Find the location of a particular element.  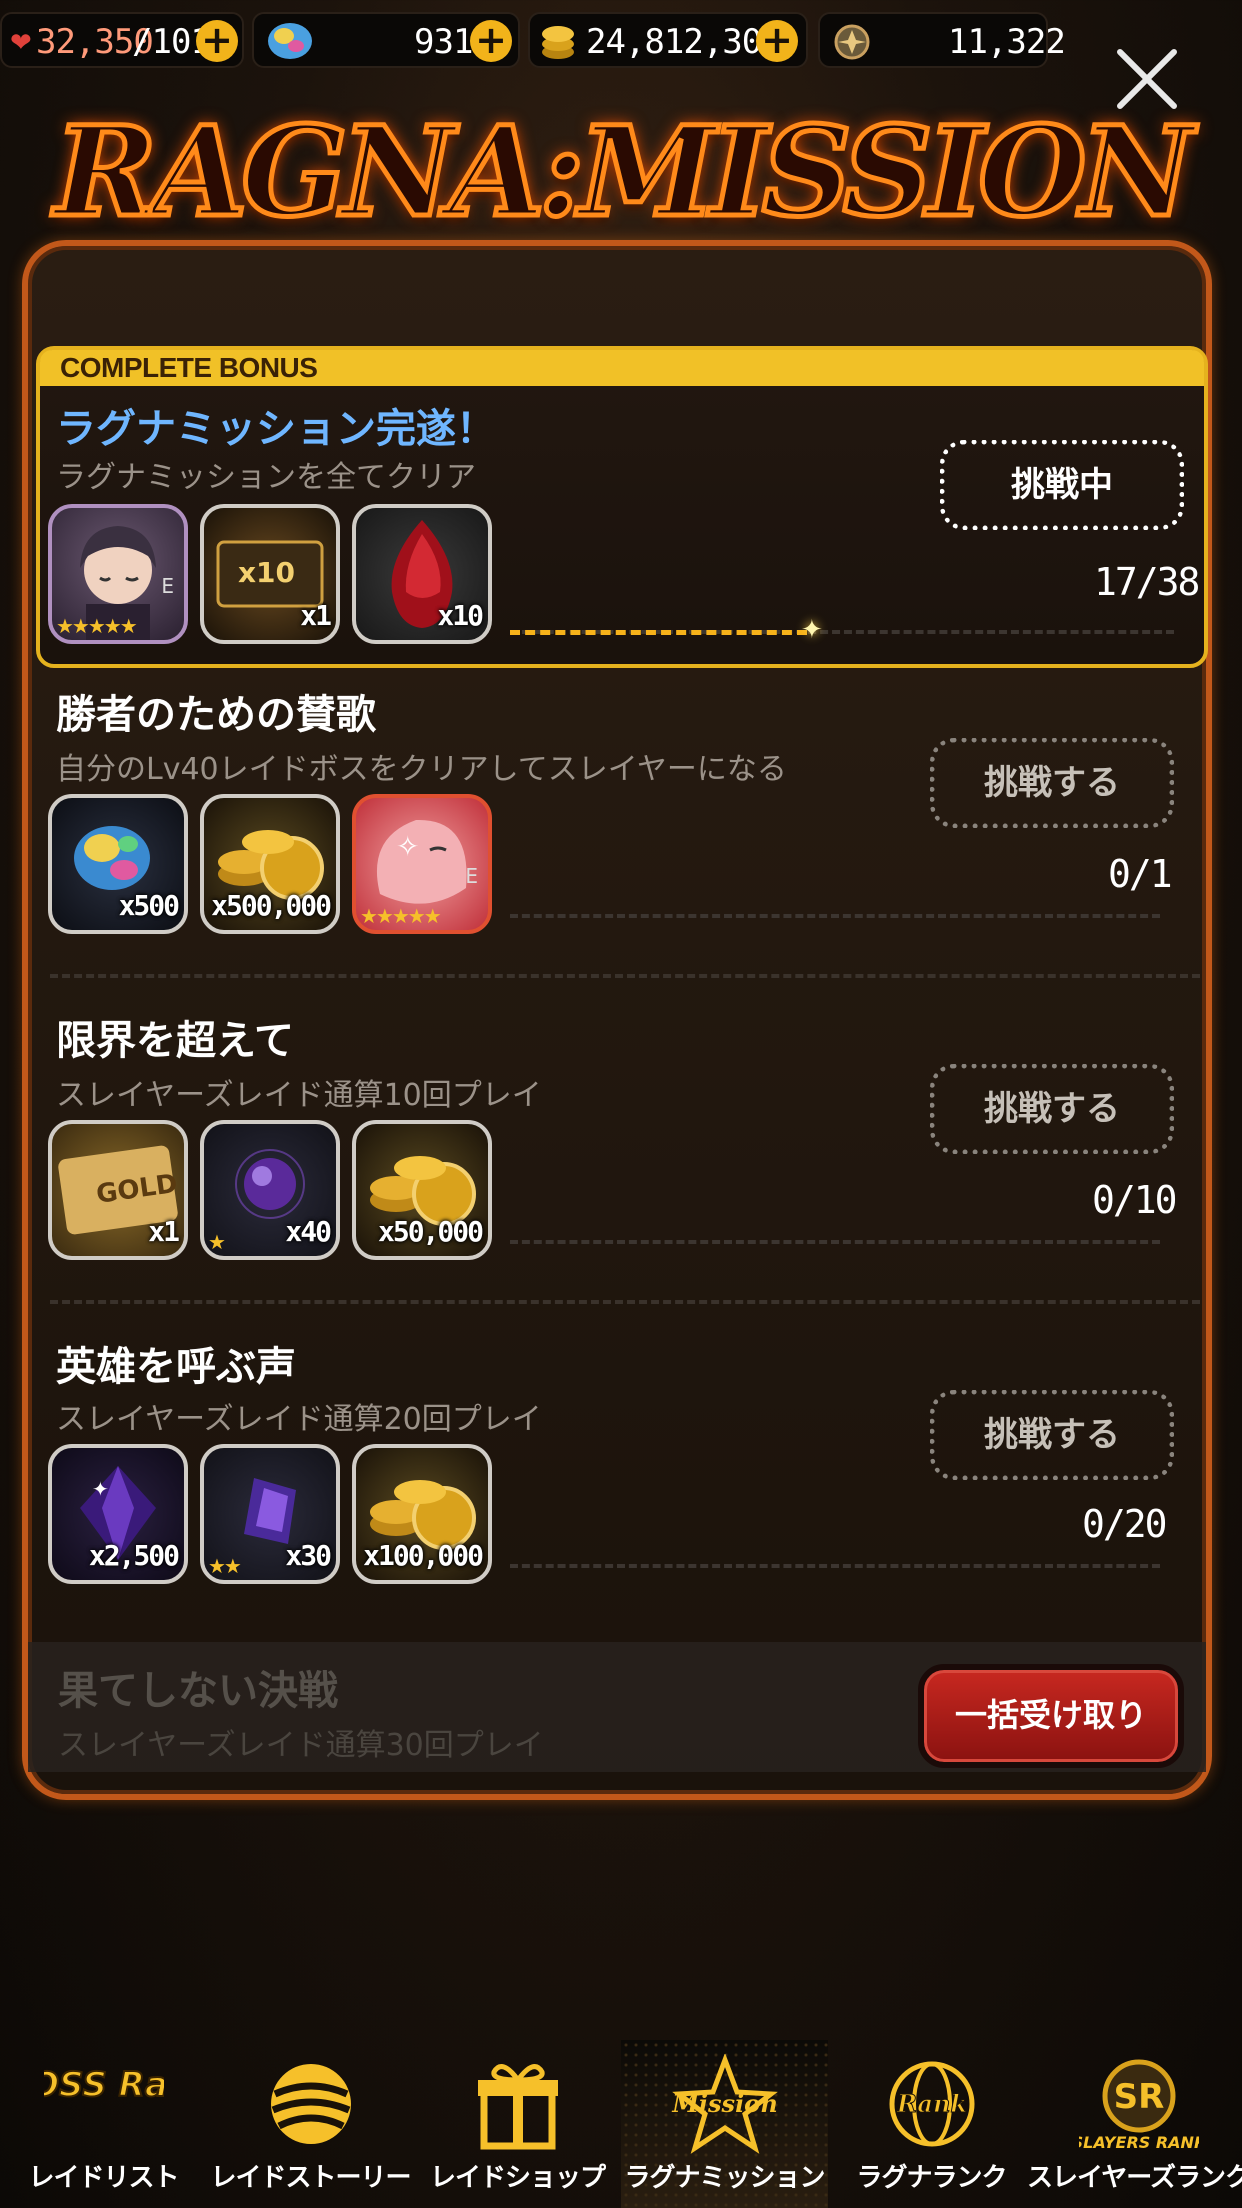

mission-description: 自分のLv40レイドボスをクリアしてスレイヤーになる is located at coordinates (421, 769).